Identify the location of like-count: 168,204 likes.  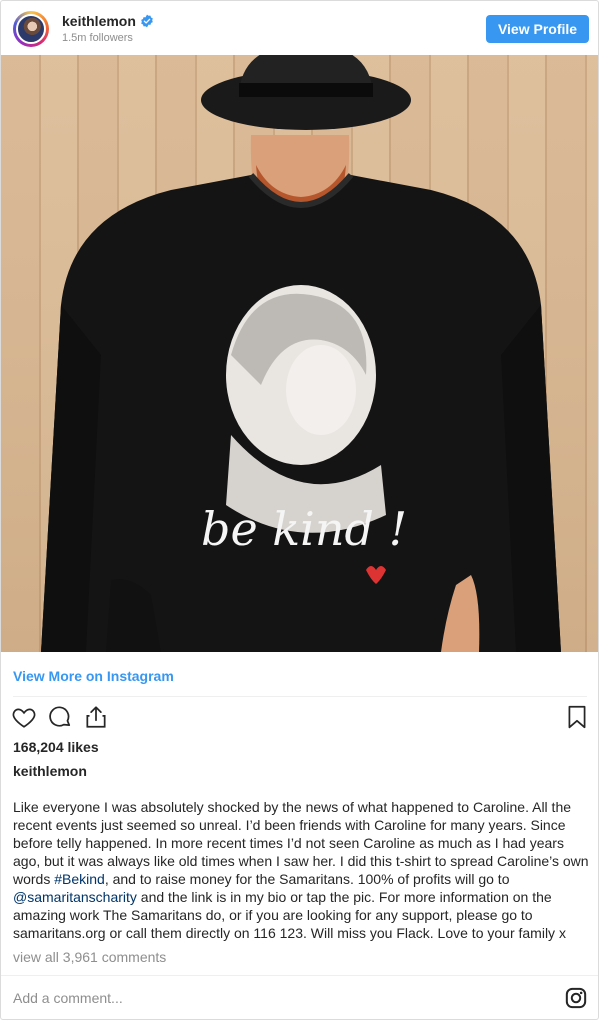
(56, 747).